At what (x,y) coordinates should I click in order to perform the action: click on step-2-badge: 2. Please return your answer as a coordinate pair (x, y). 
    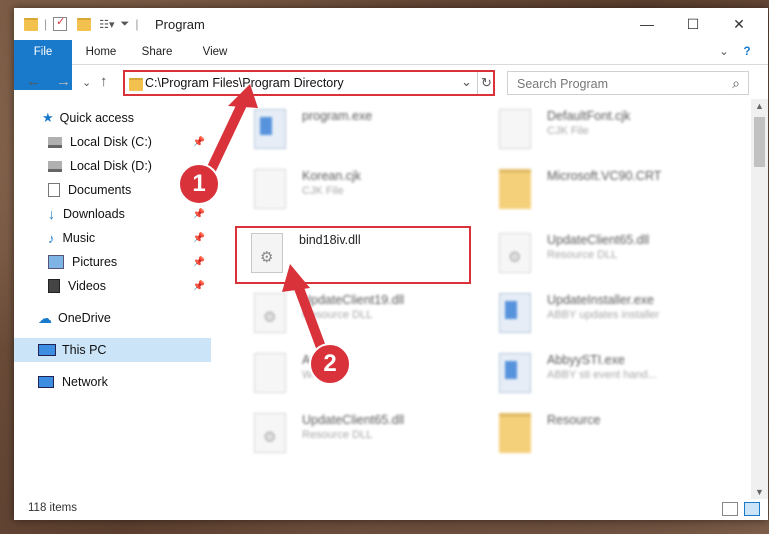
    Looking at the image, I should click on (330, 364).